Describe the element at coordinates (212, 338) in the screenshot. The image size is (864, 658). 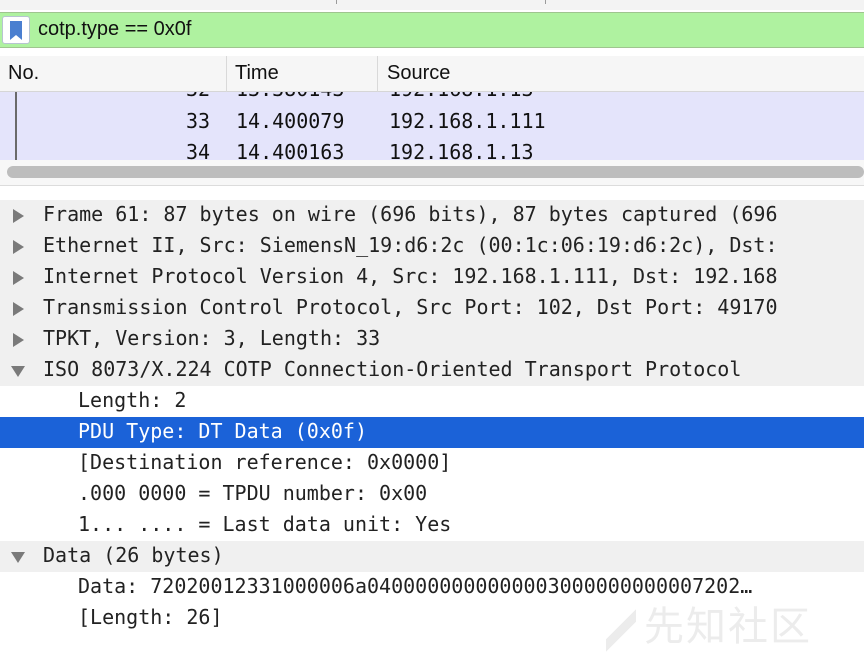
I see `tree-row-label: TPKT, Version: 3, Length: 33` at that location.